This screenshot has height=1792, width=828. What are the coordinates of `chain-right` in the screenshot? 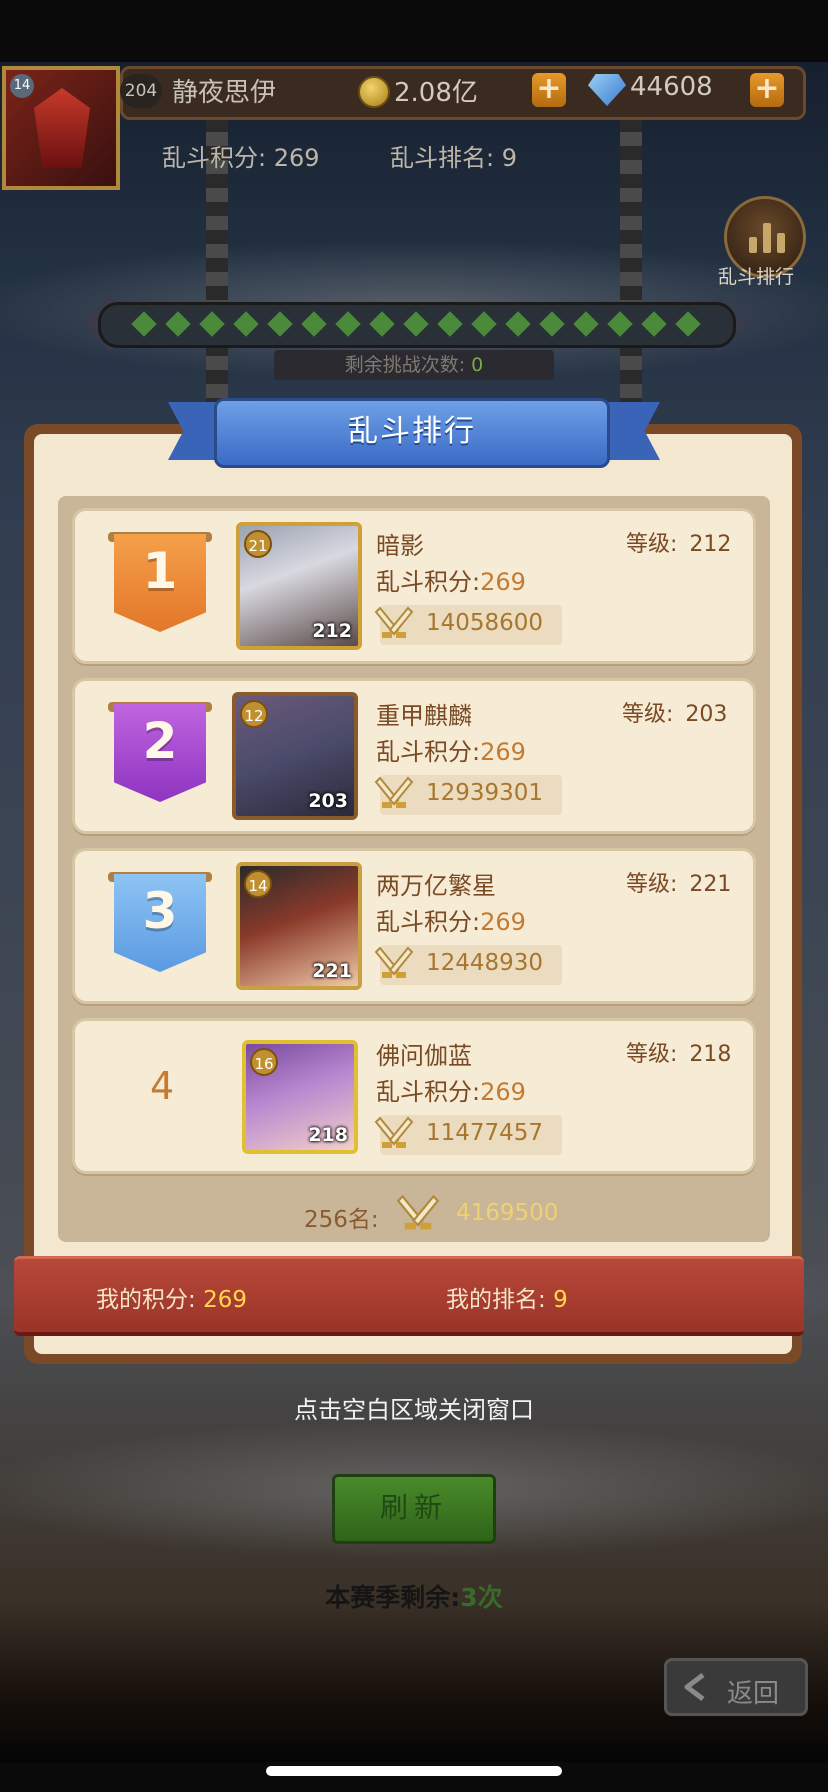 It's located at (631, 268).